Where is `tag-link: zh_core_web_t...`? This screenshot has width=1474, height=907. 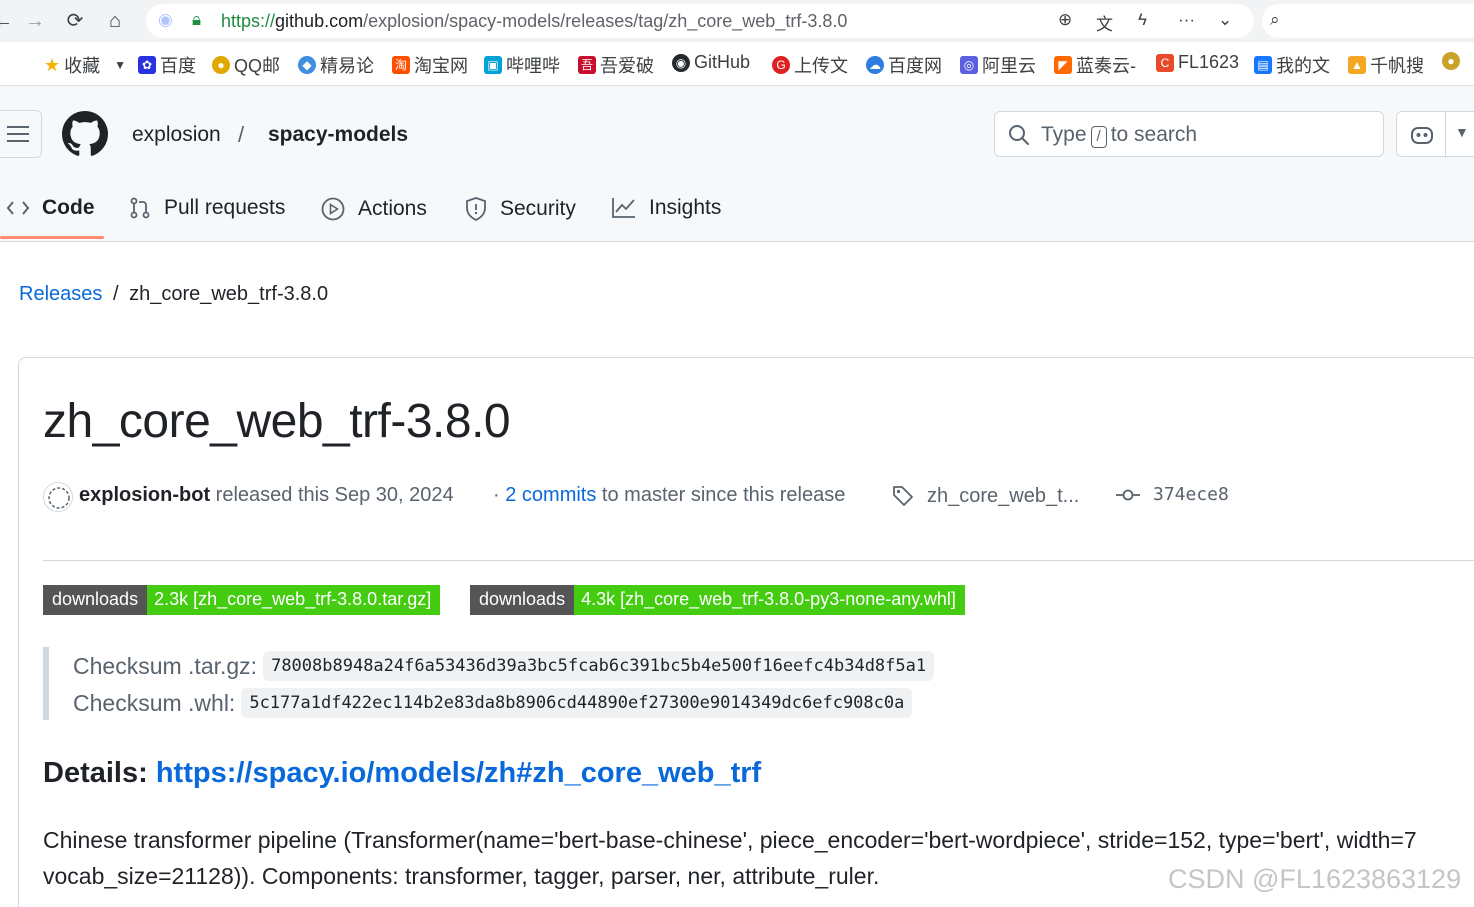
tag-link: zh_core_web_t... is located at coordinates (985, 496).